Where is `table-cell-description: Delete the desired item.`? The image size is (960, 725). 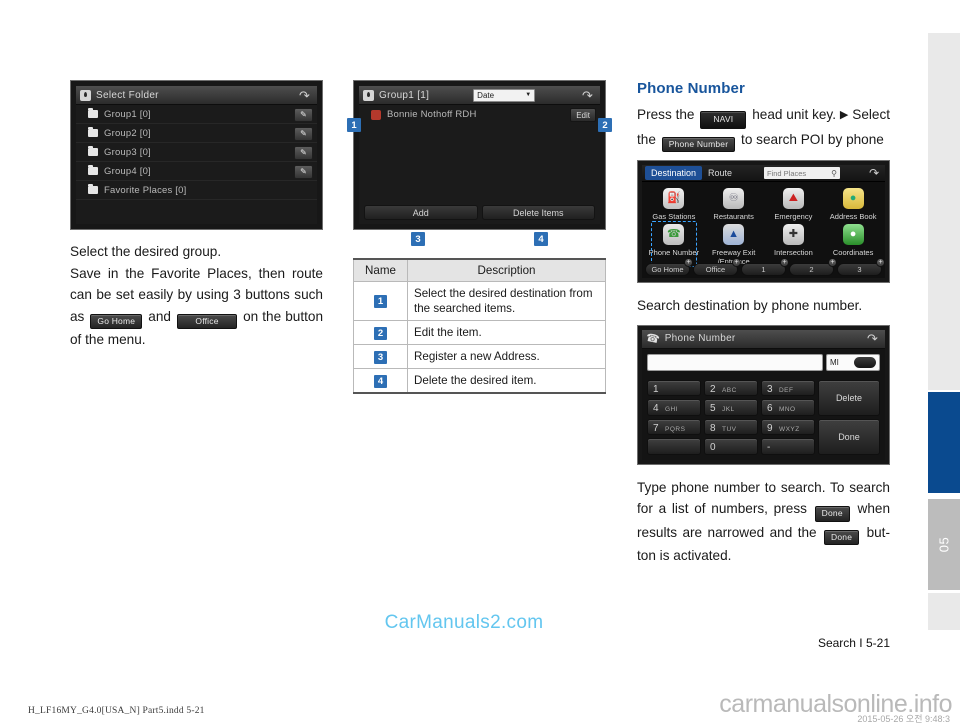
table-cell-description: Delete the desired item. is located at coordinates (506, 381).